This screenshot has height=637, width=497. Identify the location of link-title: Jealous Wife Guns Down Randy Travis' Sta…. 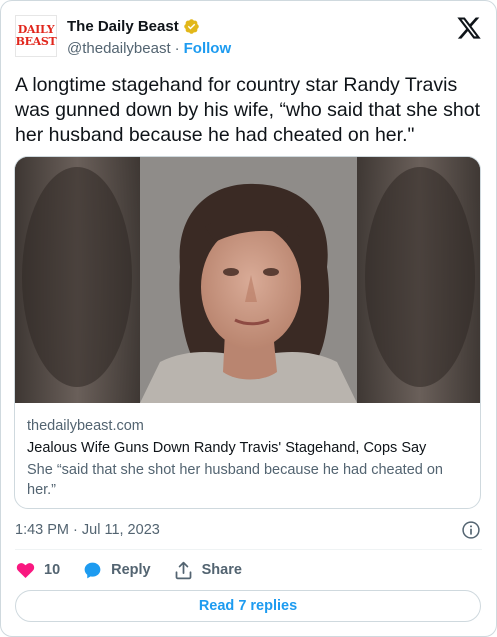
(249, 448).